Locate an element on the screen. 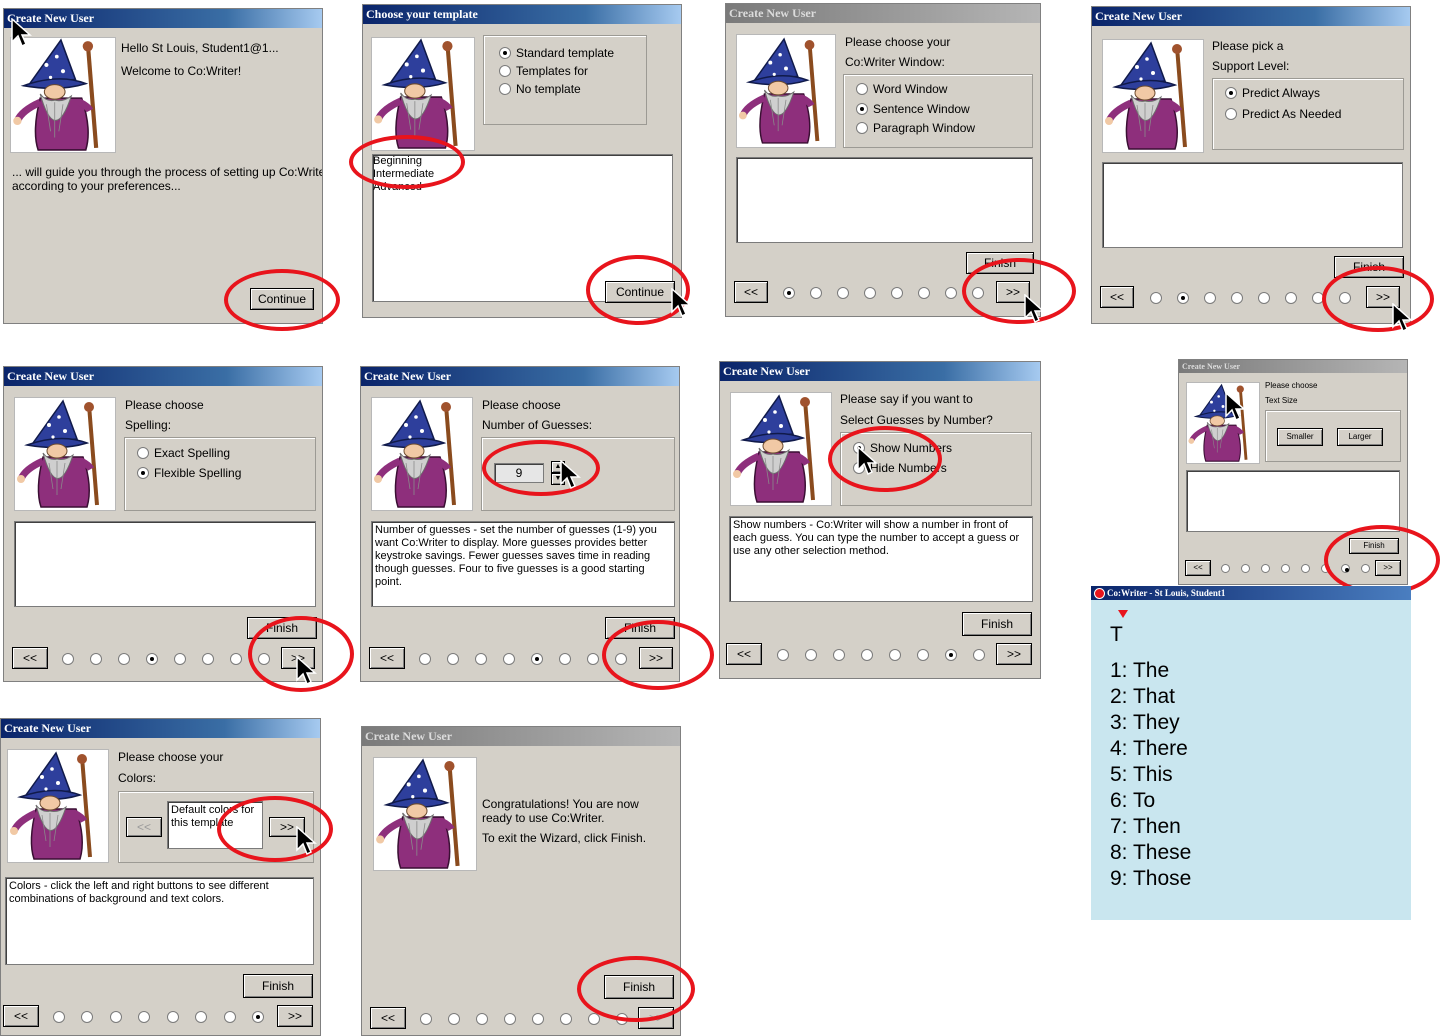 The width and height of the screenshot is (1446, 1036). prediction-item: 5: This is located at coordinates (1141, 775).